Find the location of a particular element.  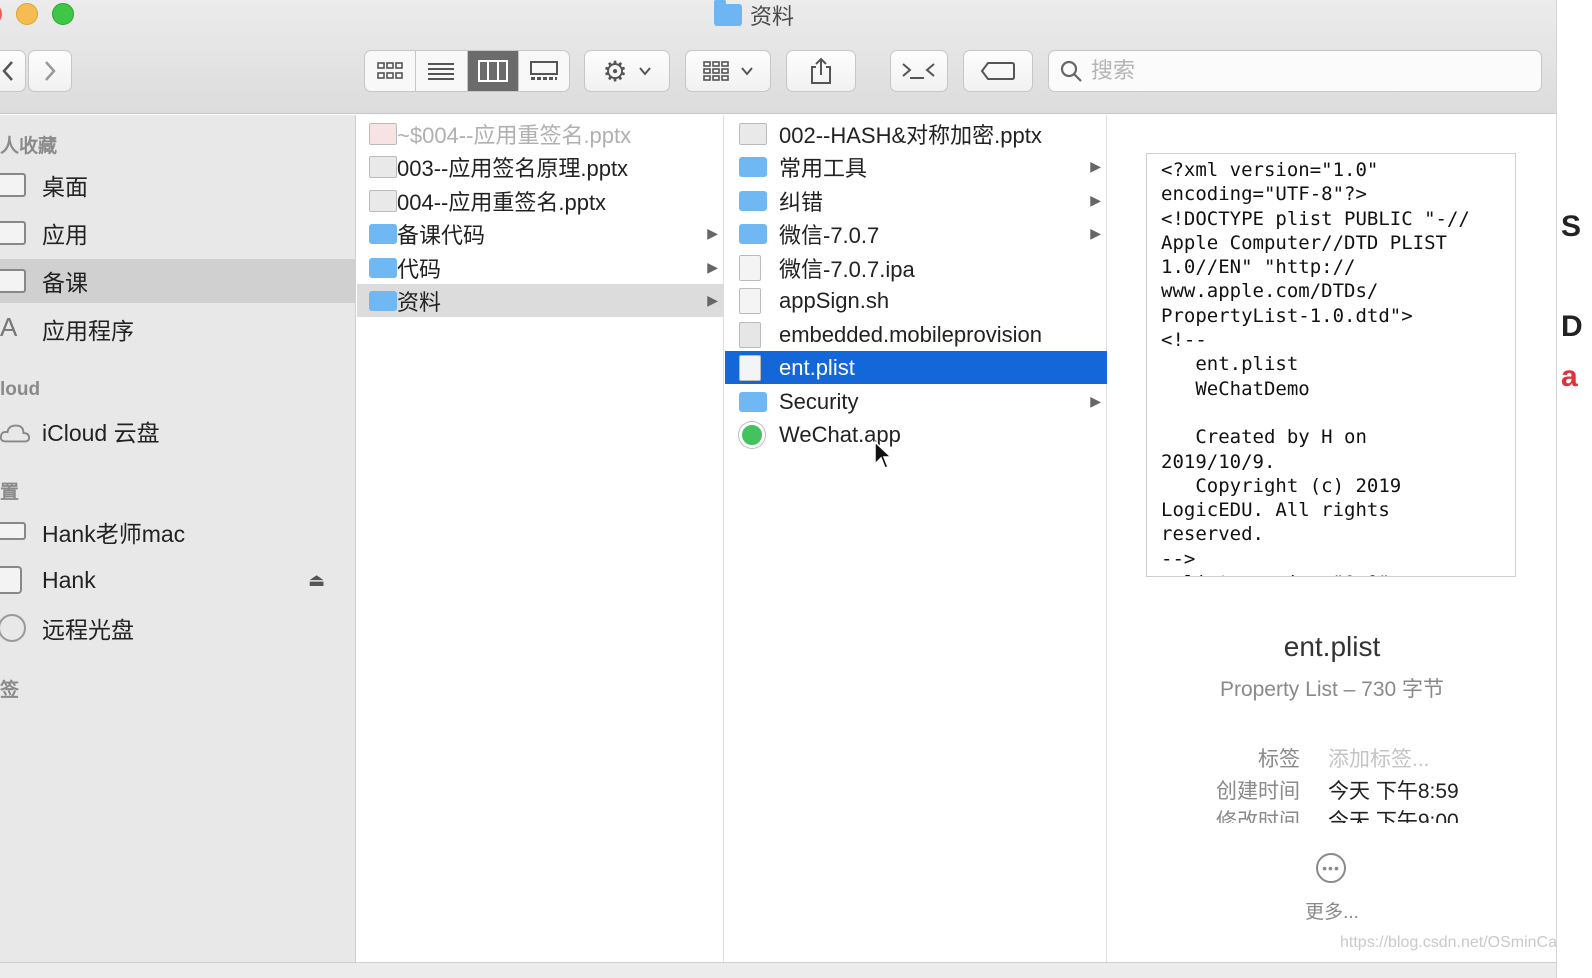

ipa-file-icon is located at coordinates (750, 268).